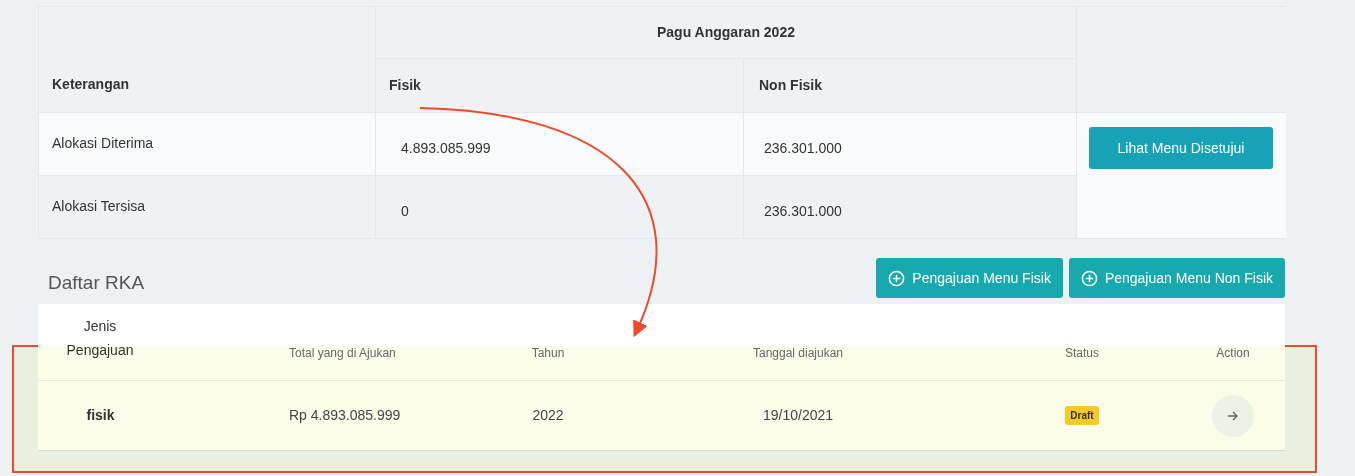  Describe the element at coordinates (1082, 415) in the screenshot. I see `status-badge: Draft` at that location.